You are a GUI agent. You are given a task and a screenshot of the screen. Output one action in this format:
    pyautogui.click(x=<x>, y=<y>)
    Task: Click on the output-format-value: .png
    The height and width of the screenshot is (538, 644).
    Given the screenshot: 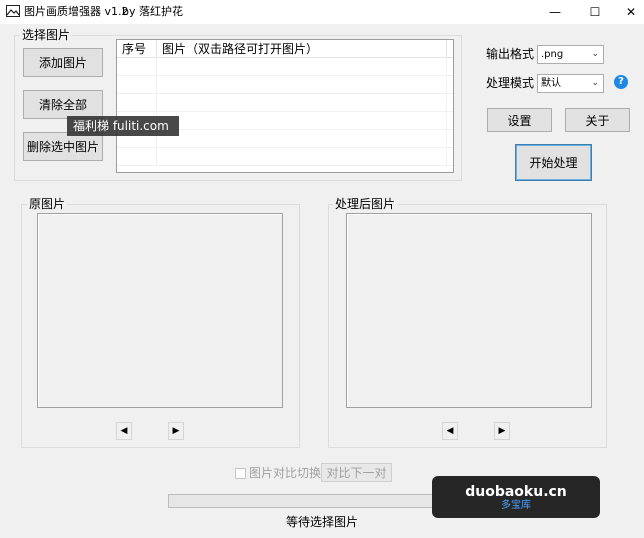 What is the action you would take?
    pyautogui.click(x=552, y=54)
    